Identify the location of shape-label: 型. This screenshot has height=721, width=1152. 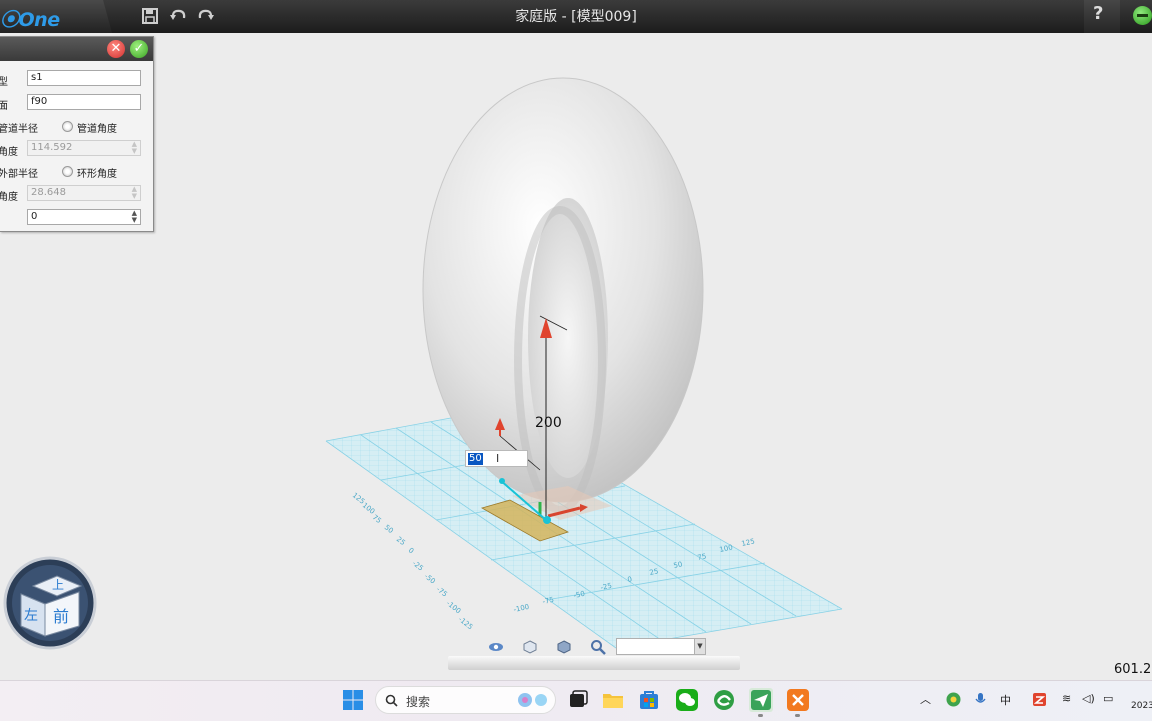
(4, 82).